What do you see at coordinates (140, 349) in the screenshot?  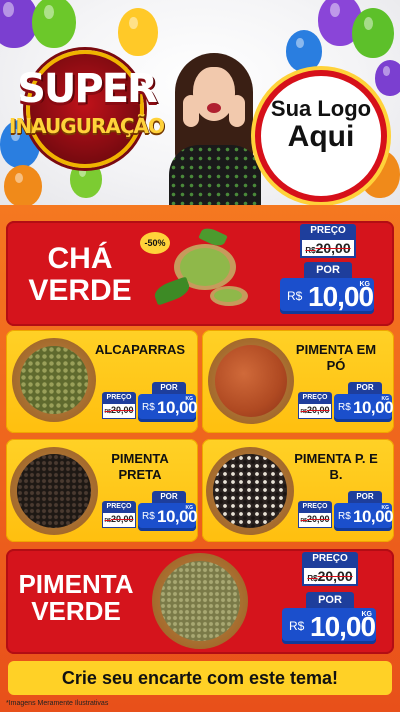 I see `product-name: ALCAPARRAS` at bounding box center [140, 349].